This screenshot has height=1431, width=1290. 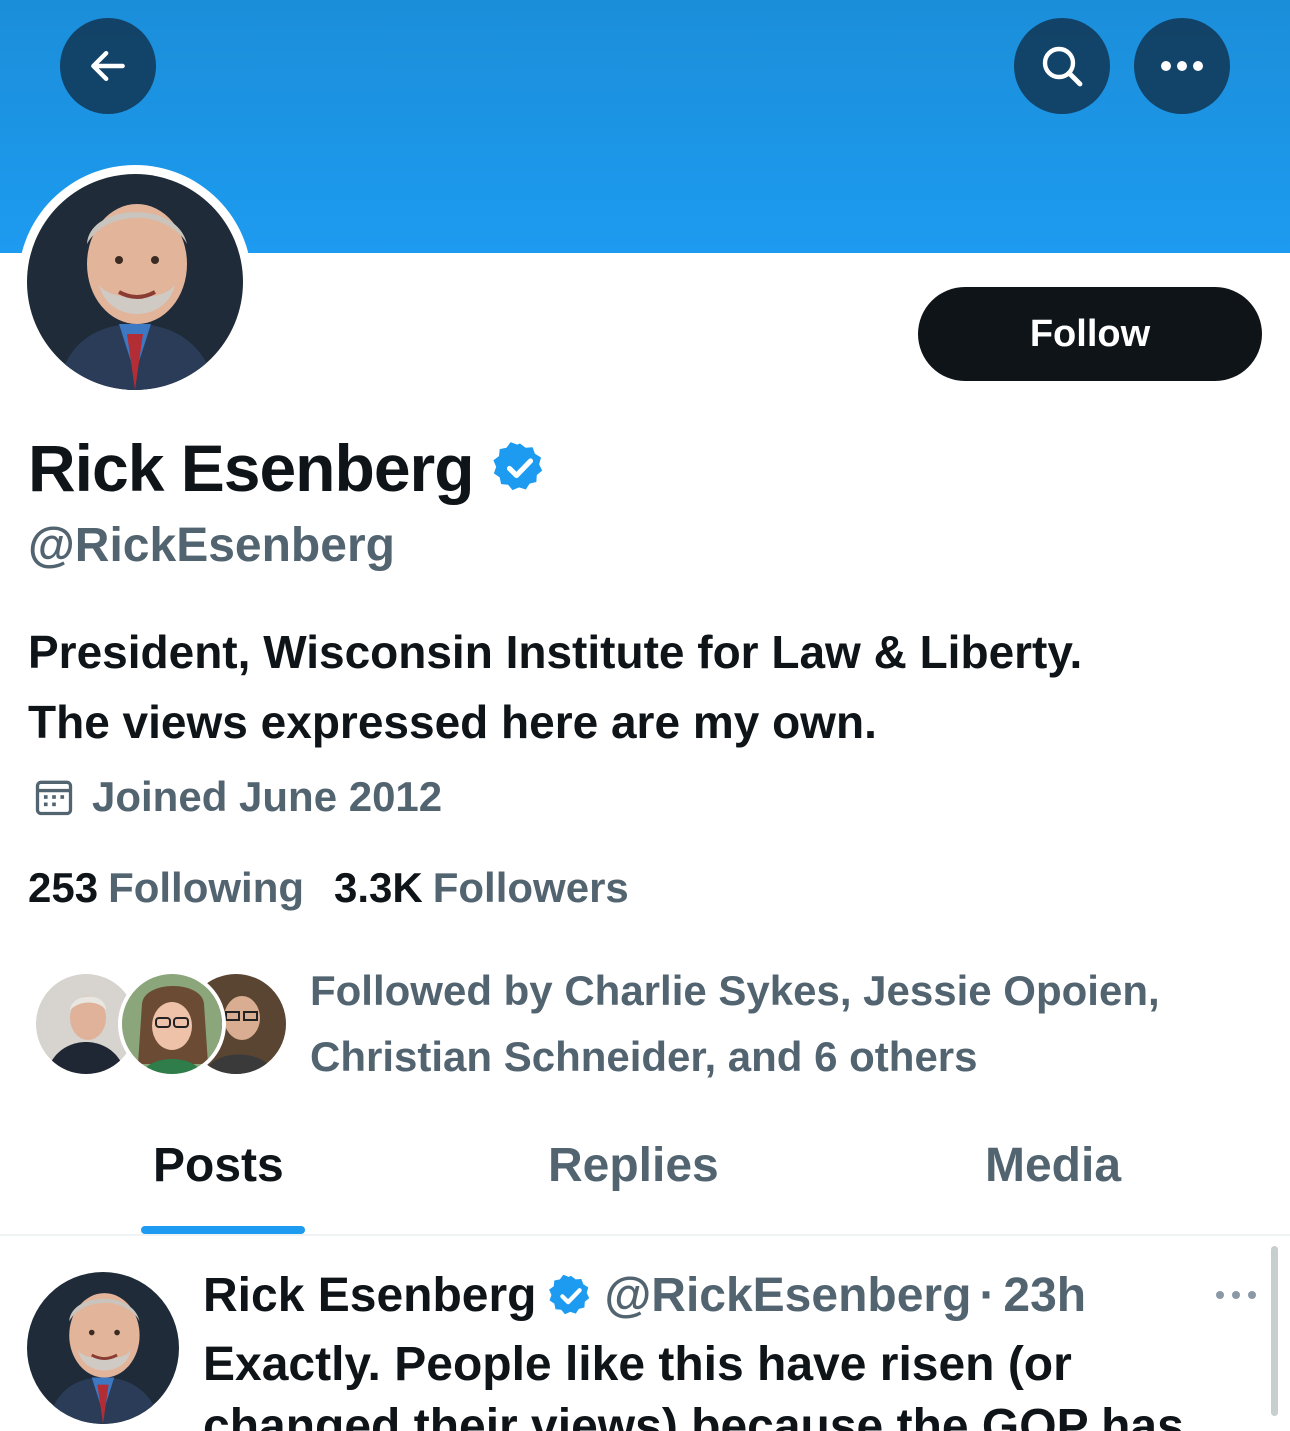 I want to click on back-button, so click(x=108, y=66).